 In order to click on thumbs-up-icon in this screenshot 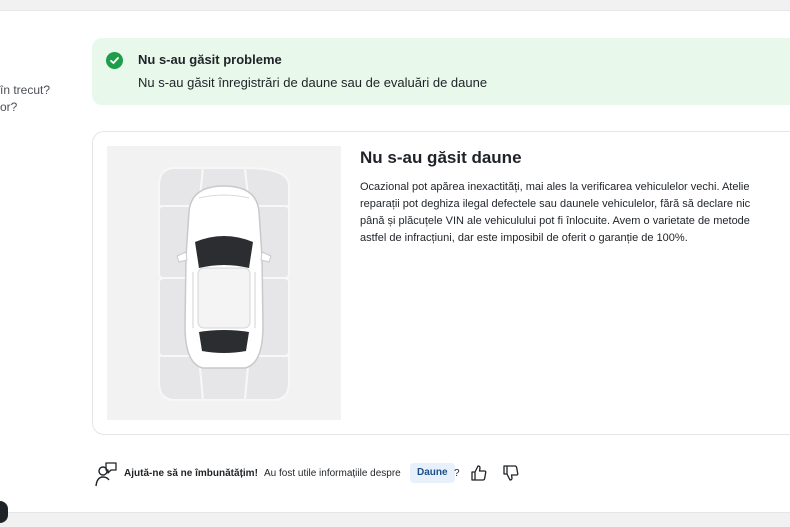, I will do `click(479, 473)`.